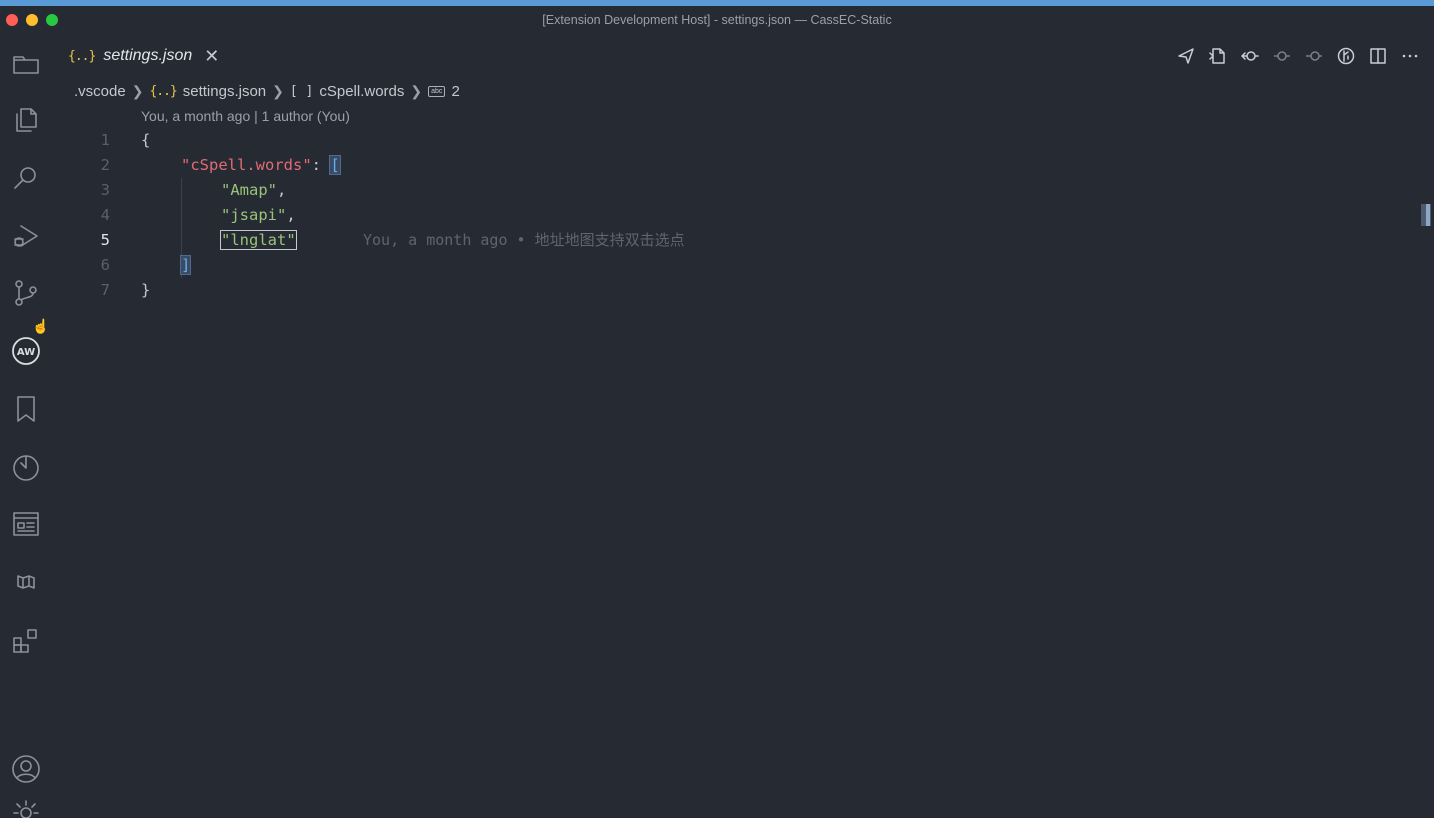 The image size is (1434, 818). I want to click on breadcrumb-index: 2, so click(455, 91).